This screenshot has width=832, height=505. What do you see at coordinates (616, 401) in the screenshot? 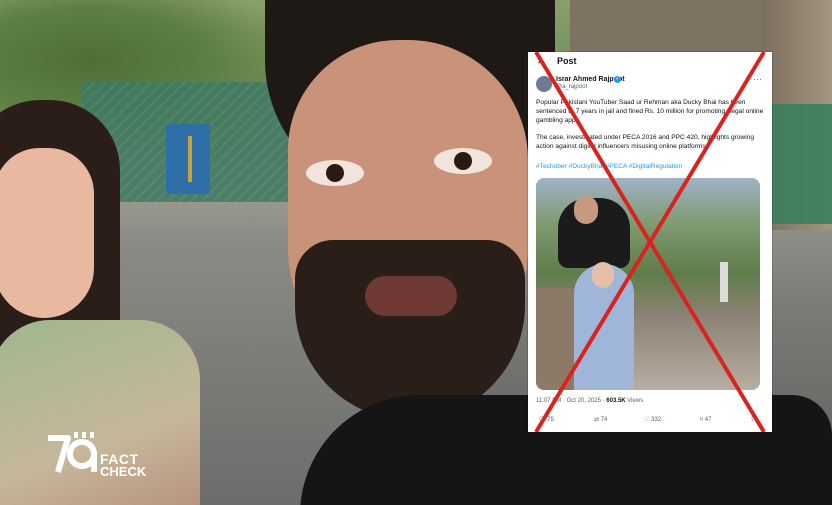
I see `views-count: 603.5K` at bounding box center [616, 401].